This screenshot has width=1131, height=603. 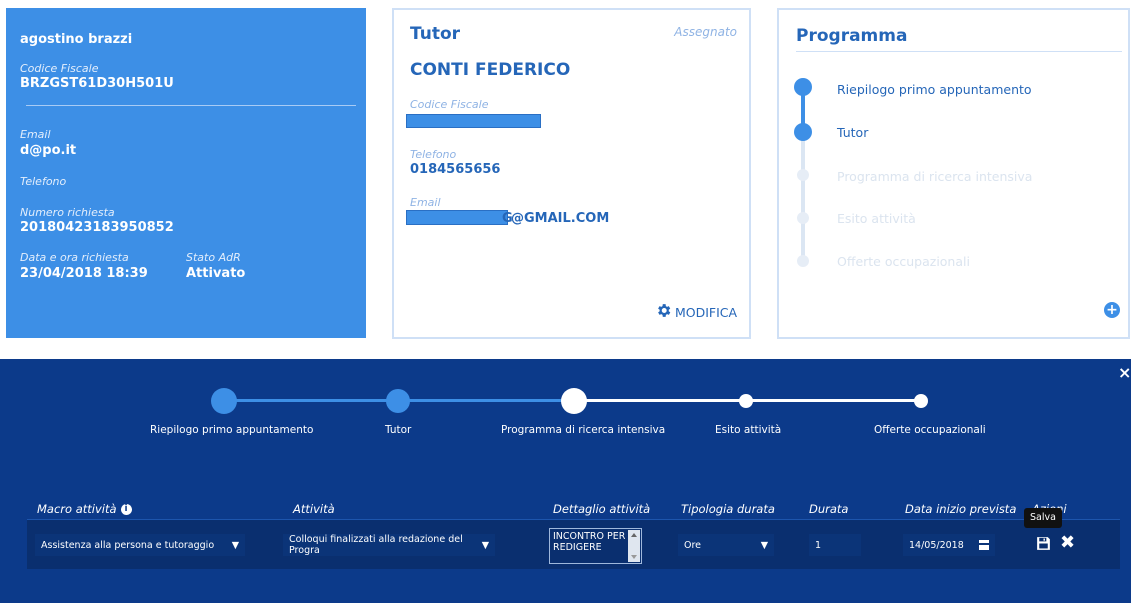 I want to click on cancel-x-icon: ✖, so click(x=1067, y=543).